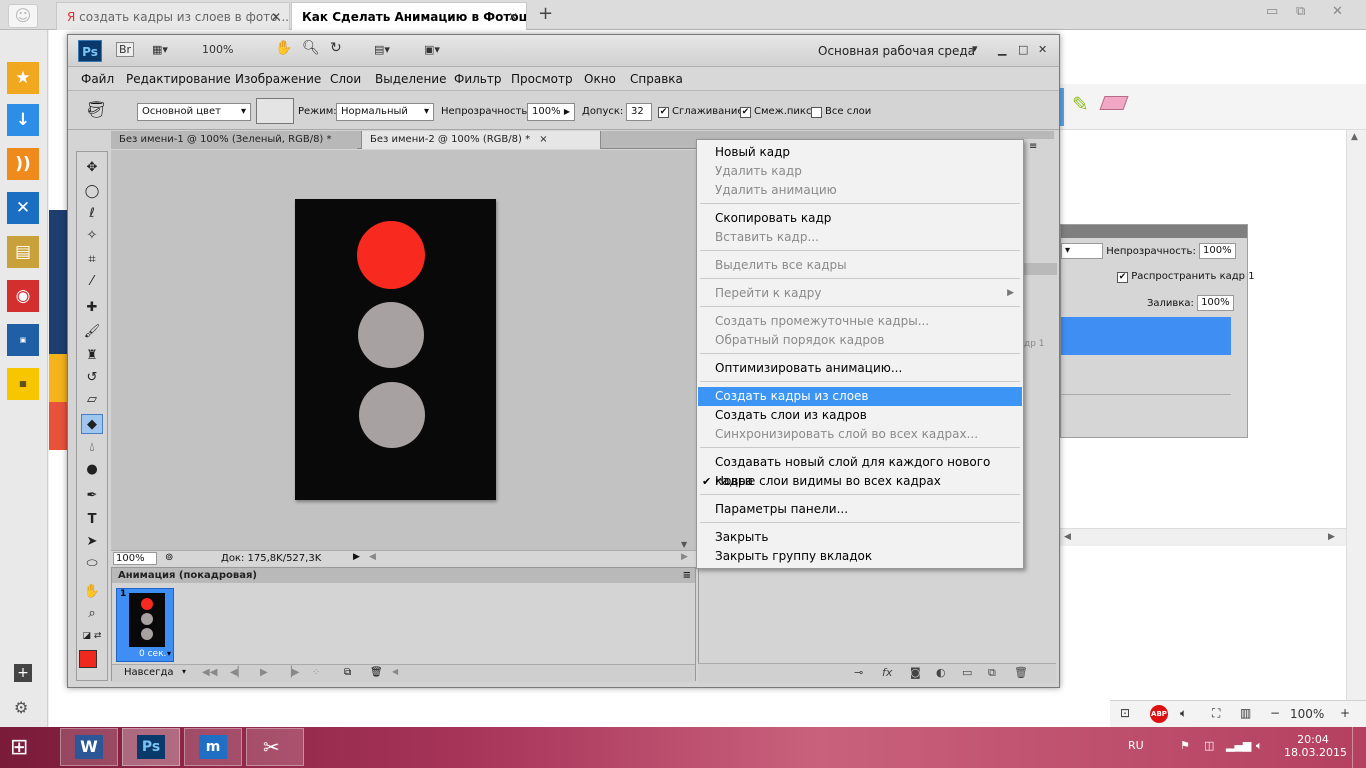 This screenshot has width=1366, height=768. Describe the element at coordinates (92, 168) in the screenshot. I see `move-tool-icon: ✥` at that location.